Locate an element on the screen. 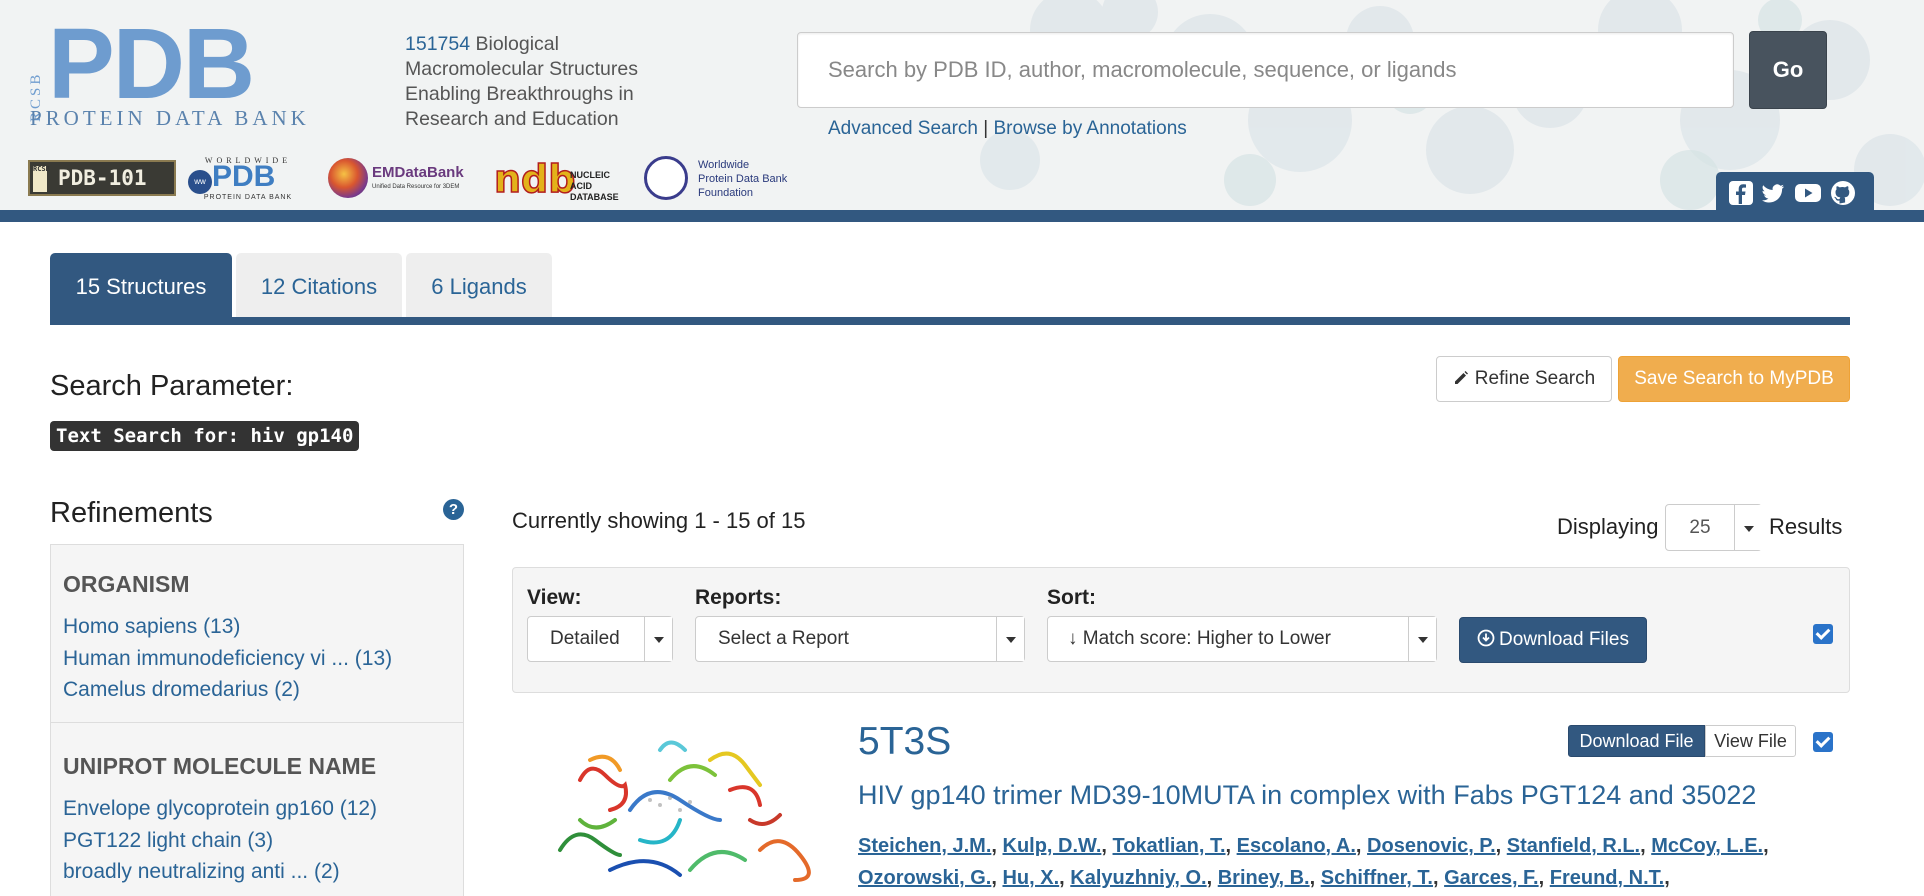 This screenshot has height=896, width=1924. tab-structures: 15 Structures is located at coordinates (141, 285).